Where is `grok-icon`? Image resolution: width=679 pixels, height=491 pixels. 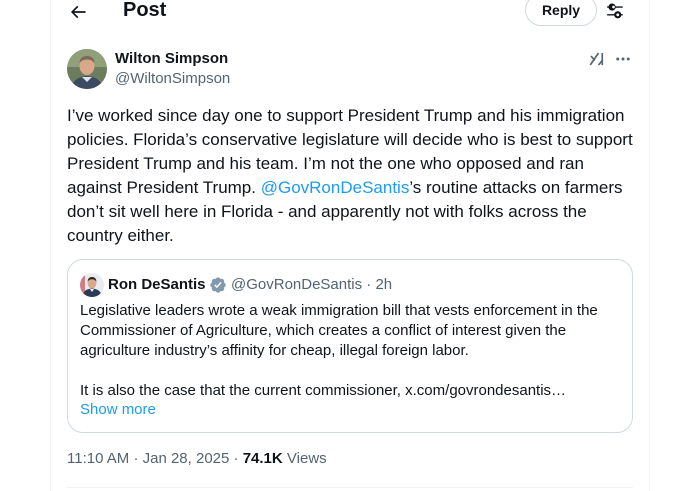
grok-icon is located at coordinates (596, 59).